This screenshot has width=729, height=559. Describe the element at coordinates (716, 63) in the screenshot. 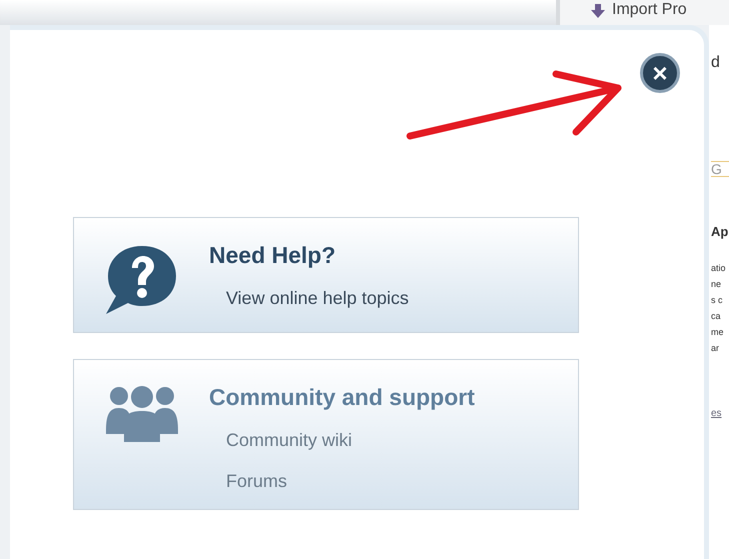

I see `page-text: d` at that location.